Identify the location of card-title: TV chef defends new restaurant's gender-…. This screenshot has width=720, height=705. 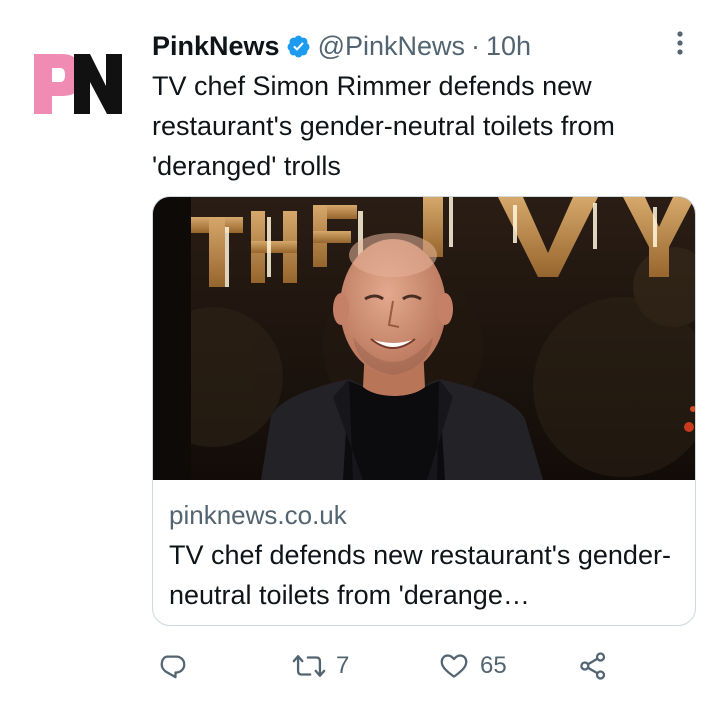
(420, 575).